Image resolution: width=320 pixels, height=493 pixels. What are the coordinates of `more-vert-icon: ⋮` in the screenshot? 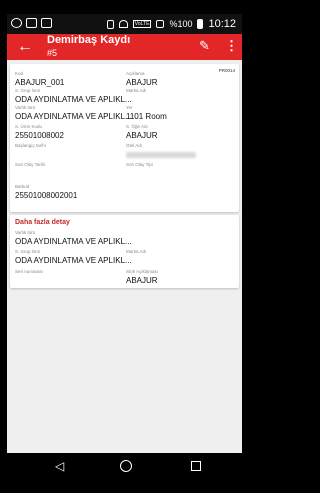 It's located at (231, 46).